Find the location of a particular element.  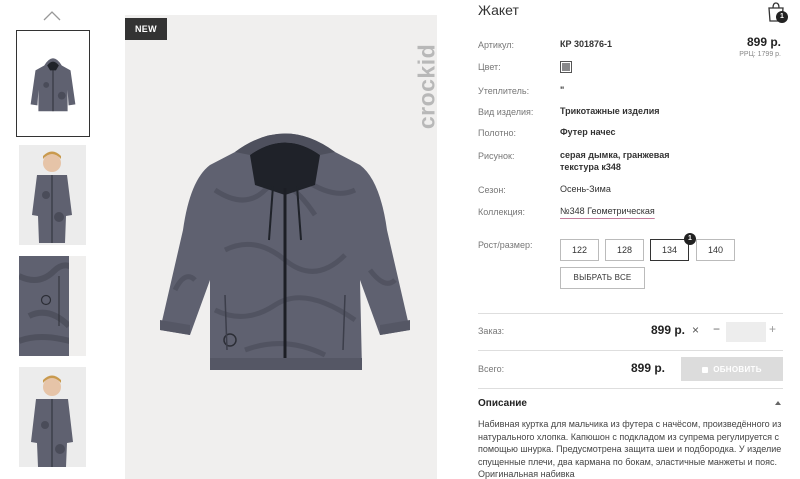

chevron-up-icon is located at coordinates (52, 16).